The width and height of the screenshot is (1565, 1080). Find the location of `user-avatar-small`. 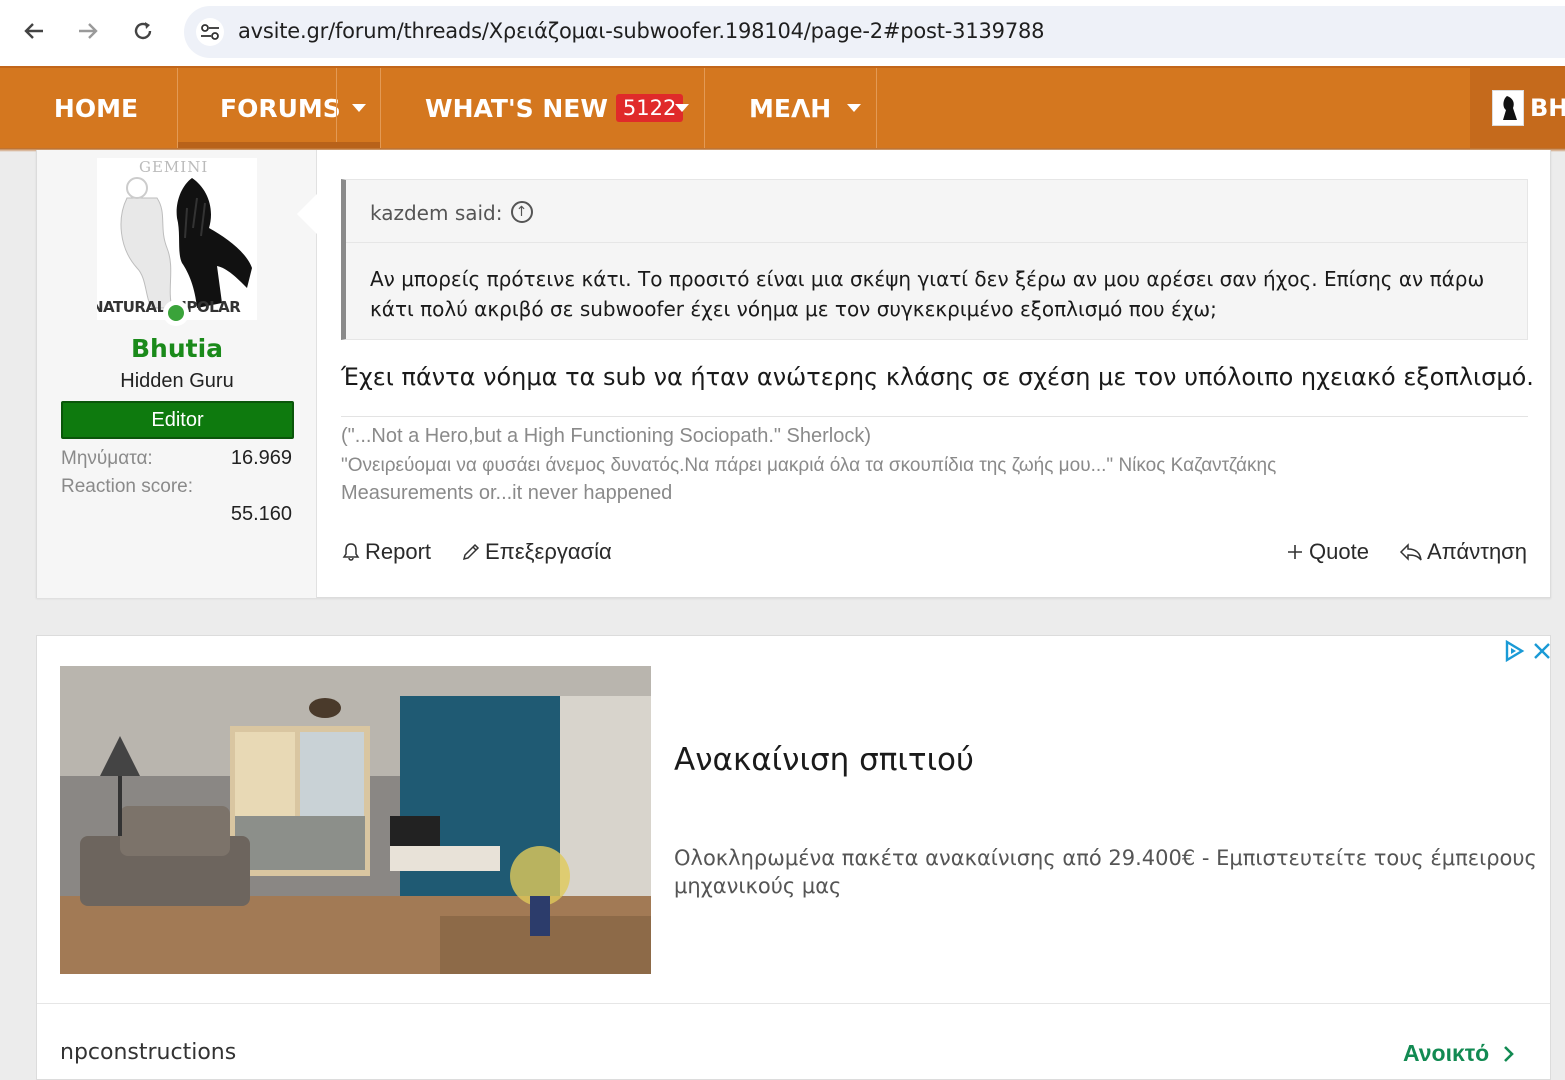

user-avatar-small is located at coordinates (1508, 108).